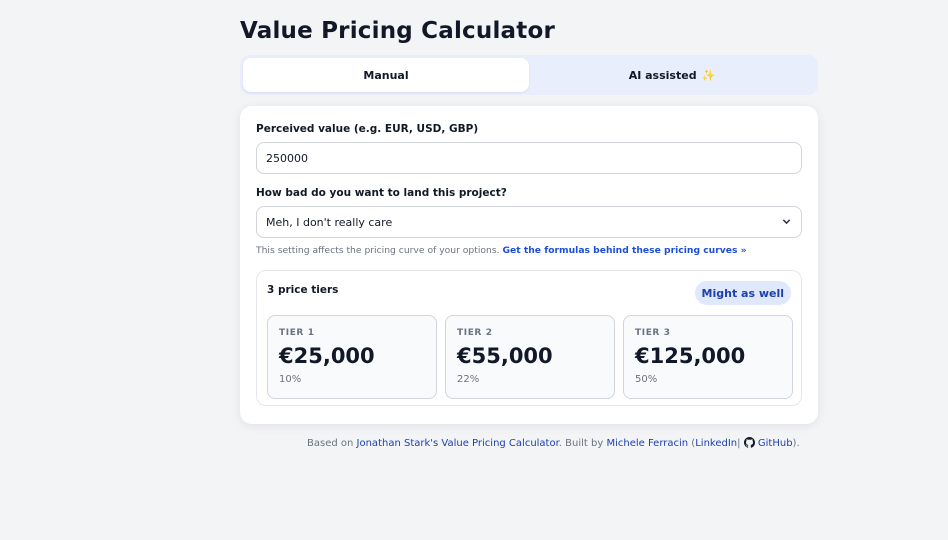 Image resolution: width=948 pixels, height=540 pixels. What do you see at coordinates (775, 443) in the screenshot?
I see `github-link: GitHub` at bounding box center [775, 443].